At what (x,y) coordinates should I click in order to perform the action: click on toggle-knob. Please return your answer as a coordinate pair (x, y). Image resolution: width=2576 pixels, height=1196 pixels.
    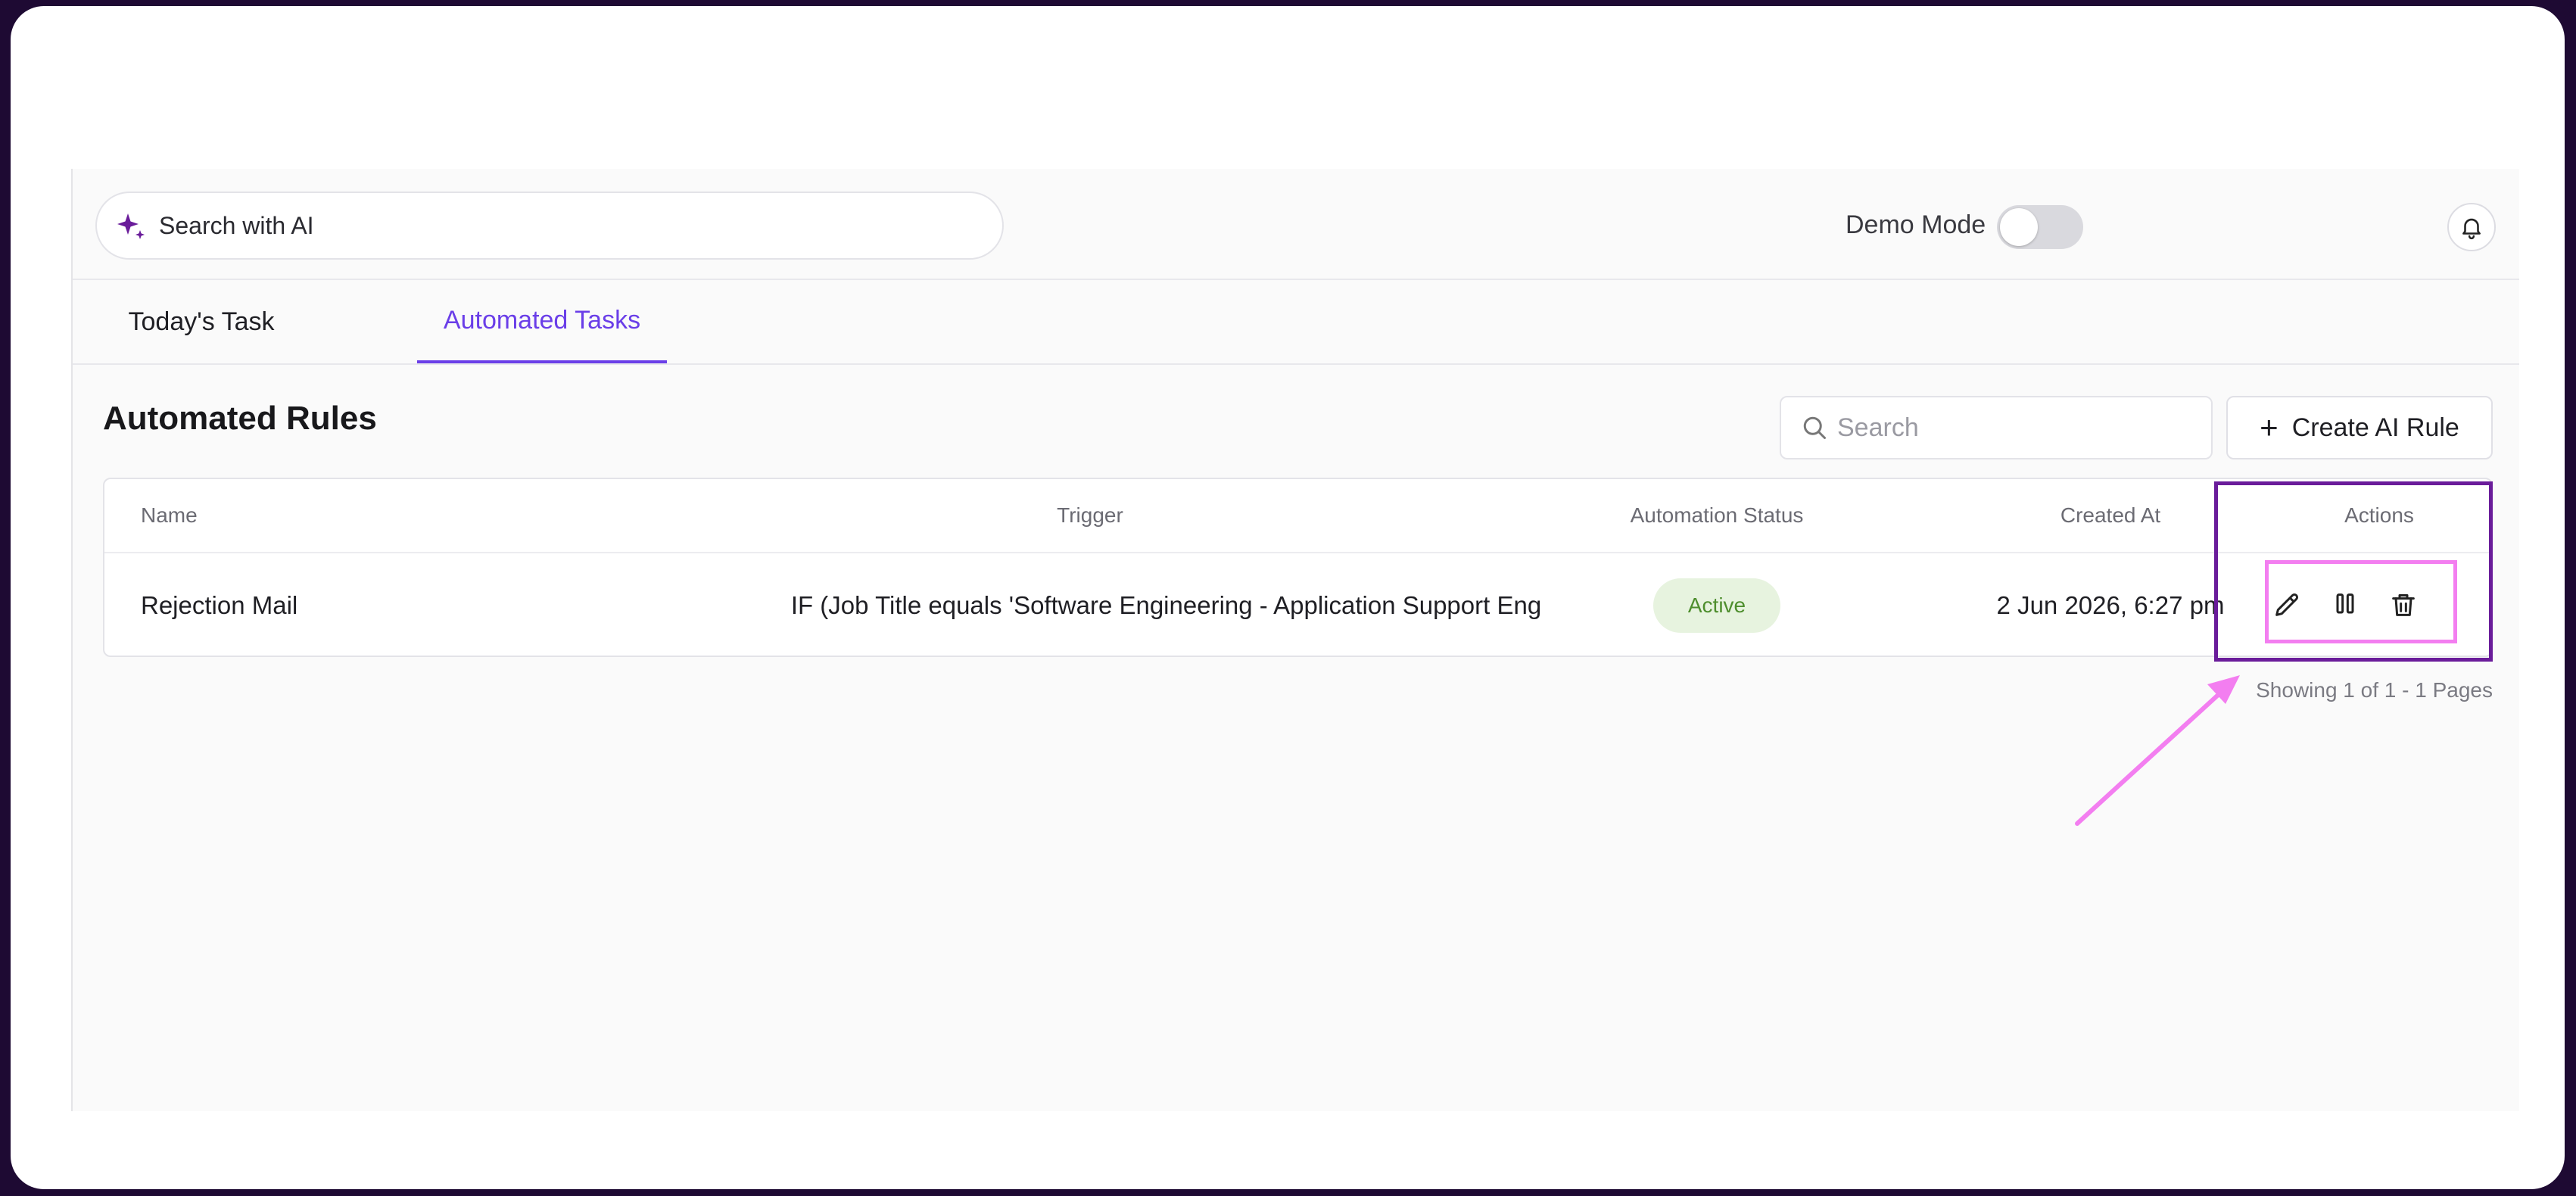
    Looking at the image, I should click on (2019, 227).